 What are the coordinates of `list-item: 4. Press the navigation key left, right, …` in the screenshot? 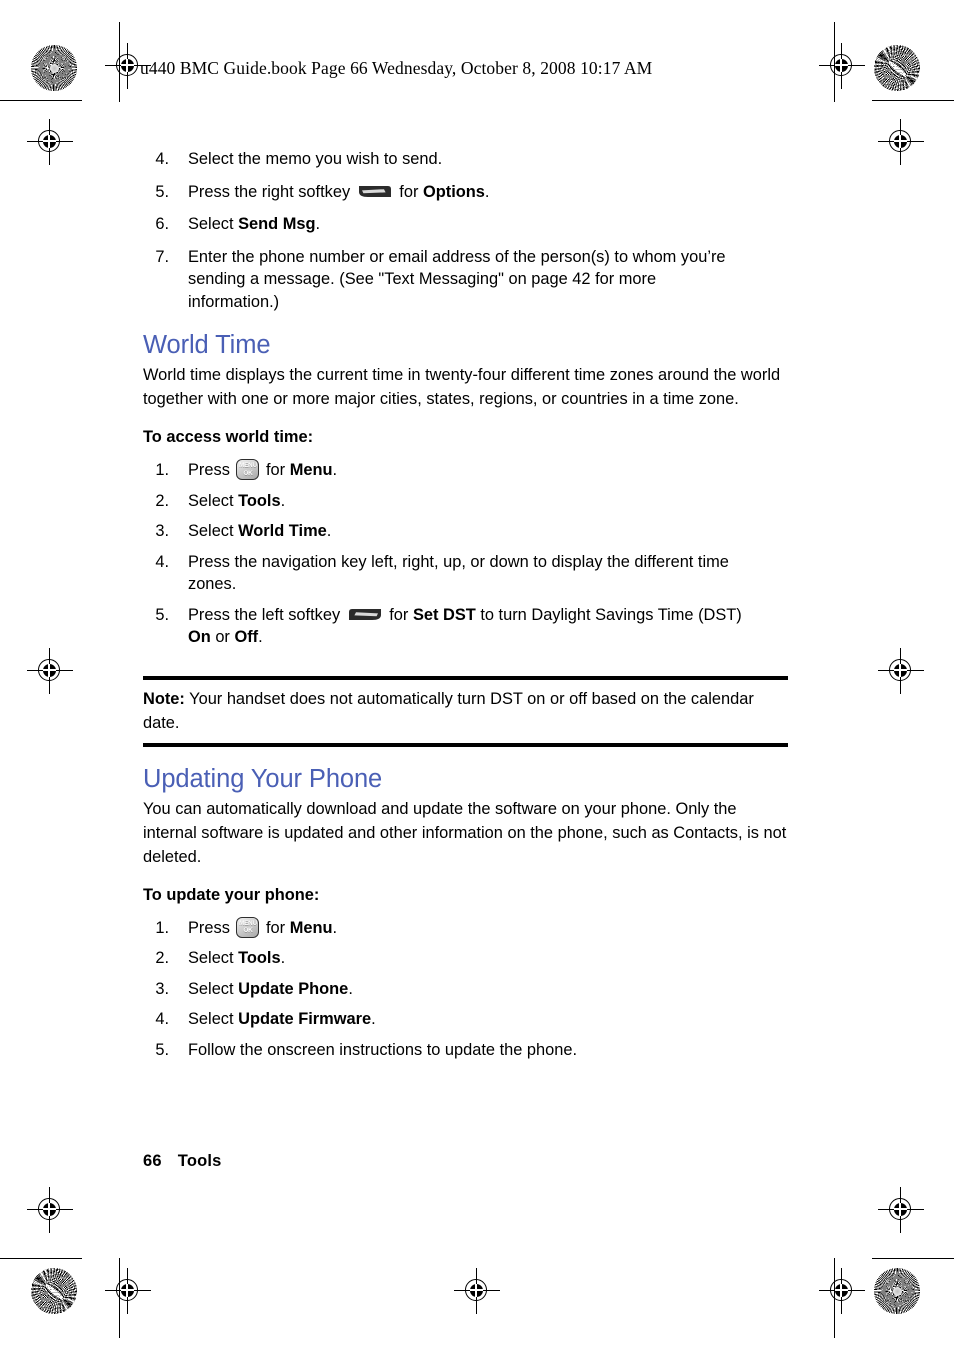 It's located at (443, 573).